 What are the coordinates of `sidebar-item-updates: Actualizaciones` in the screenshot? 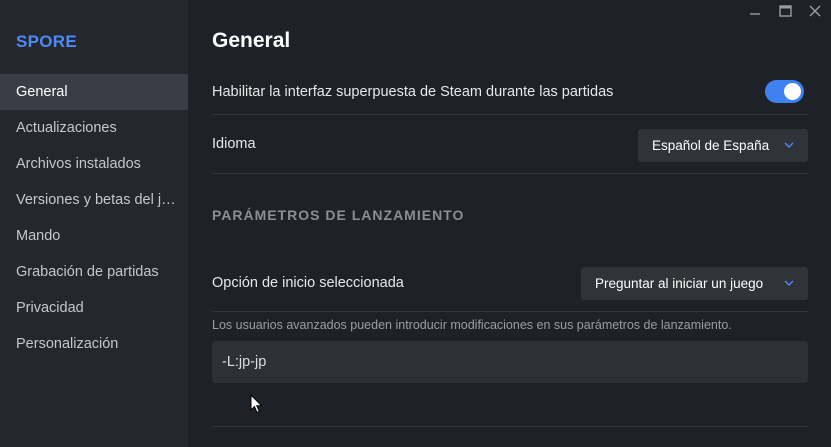 It's located at (94, 128).